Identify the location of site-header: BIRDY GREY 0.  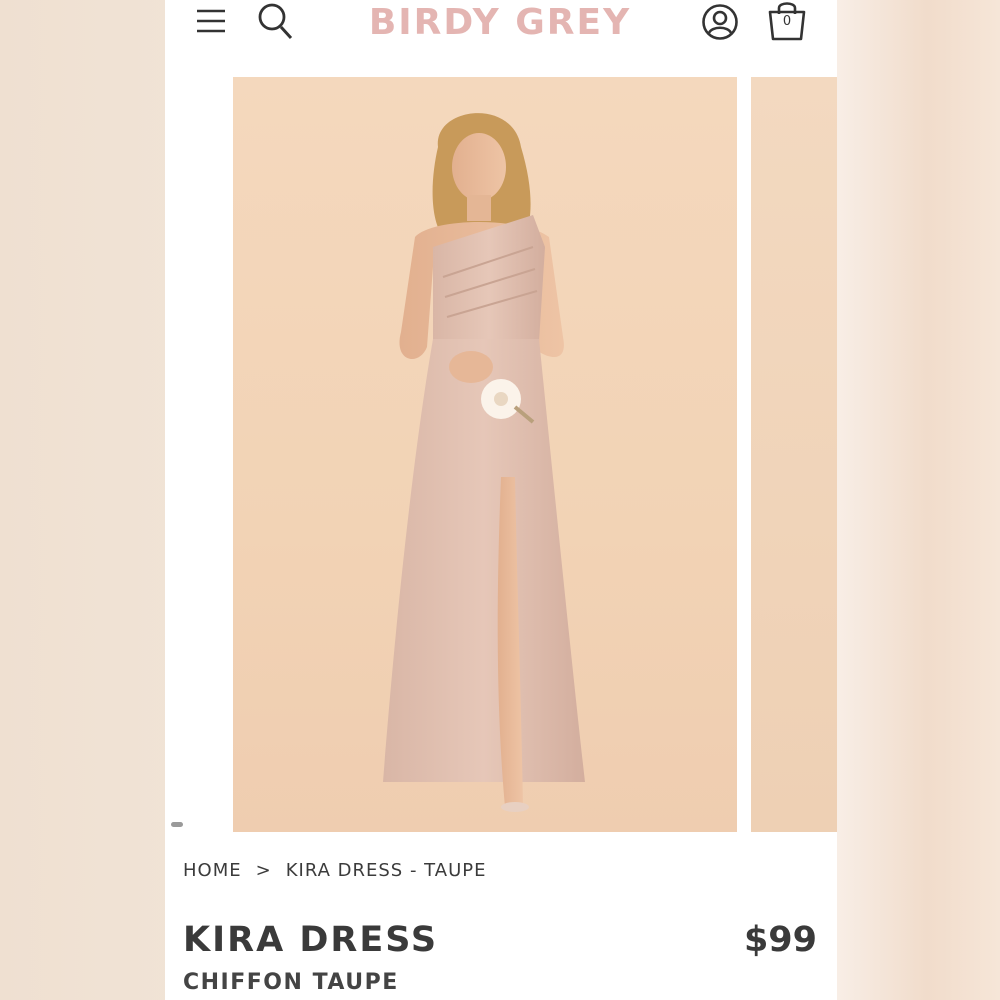
(501, 30).